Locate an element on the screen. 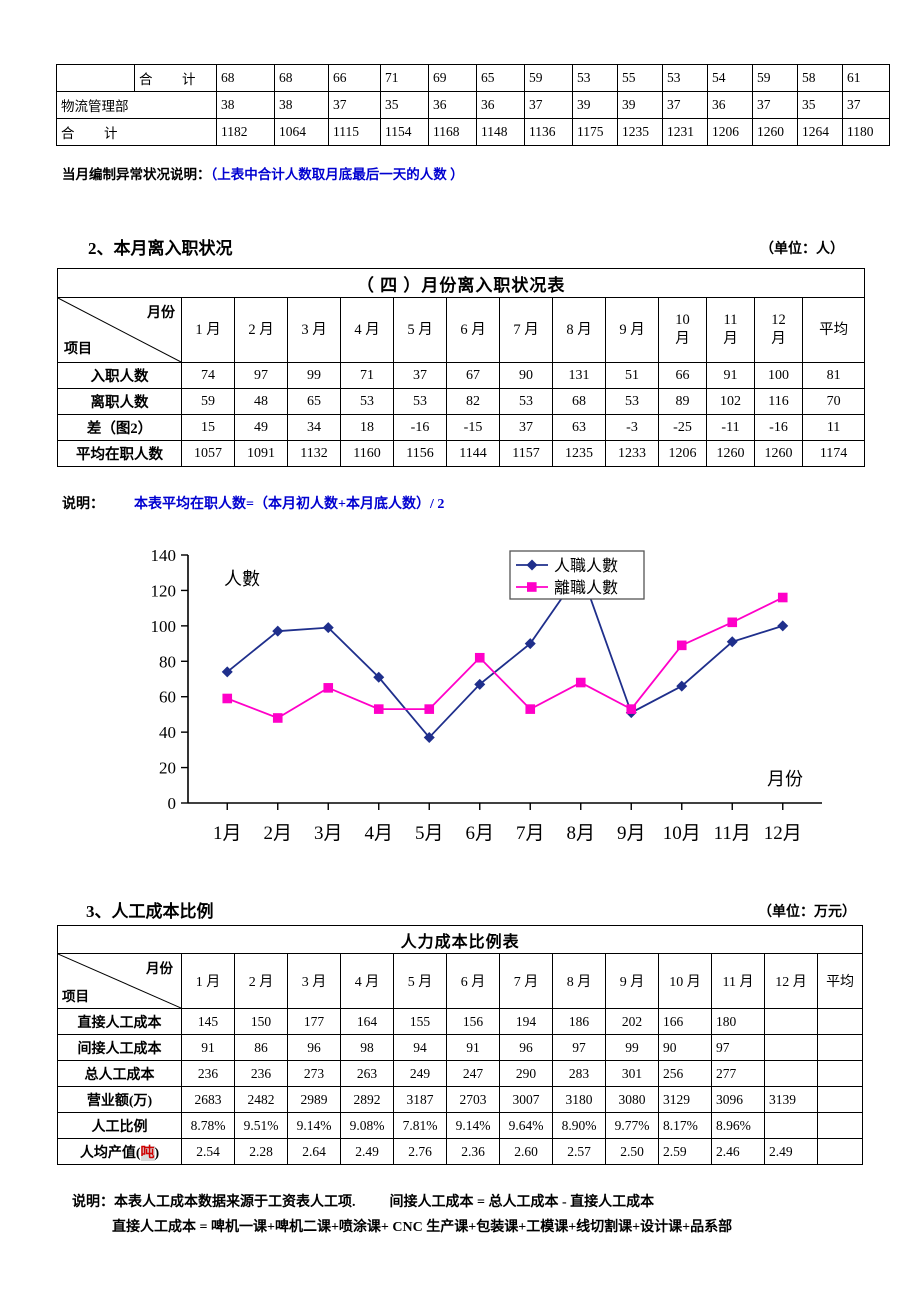  table1-cell: 1148 is located at coordinates (500, 132).